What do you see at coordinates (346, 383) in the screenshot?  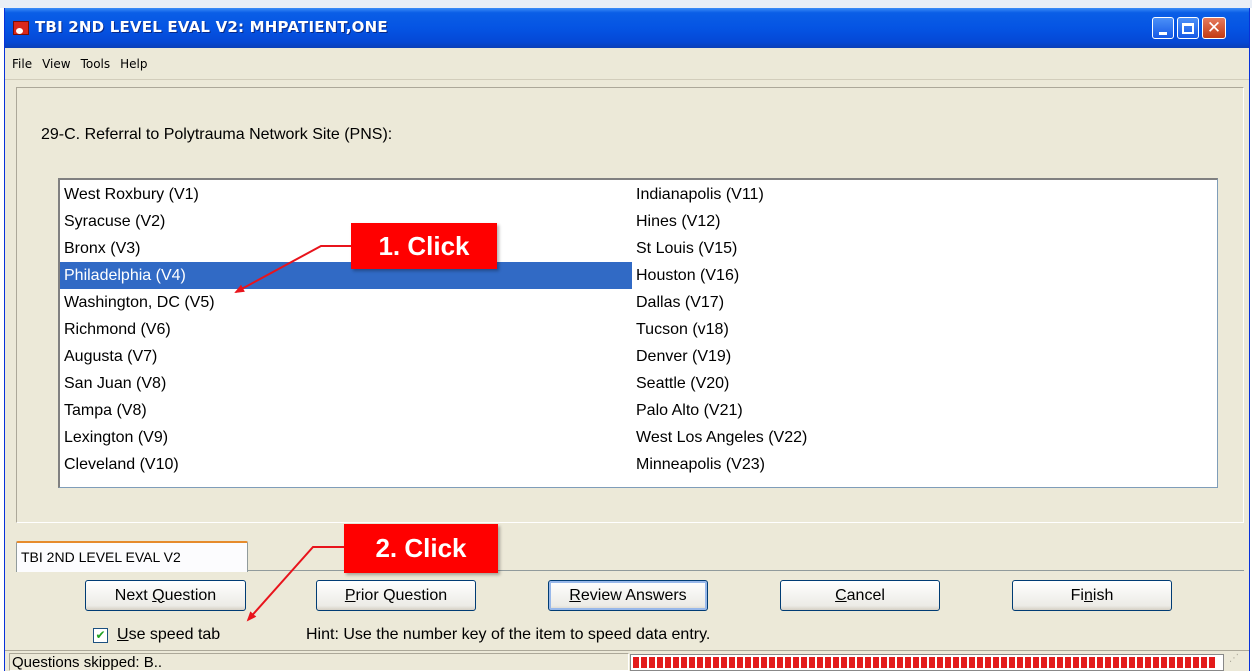 I see `list-item: San Juan (V8)` at bounding box center [346, 383].